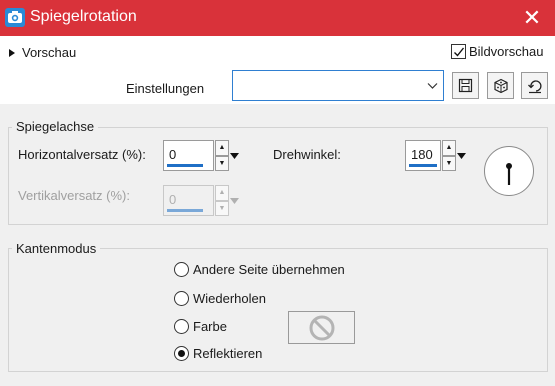  Describe the element at coordinates (83, 16) in the screenshot. I see `window-title: Spiegelrotation` at that location.